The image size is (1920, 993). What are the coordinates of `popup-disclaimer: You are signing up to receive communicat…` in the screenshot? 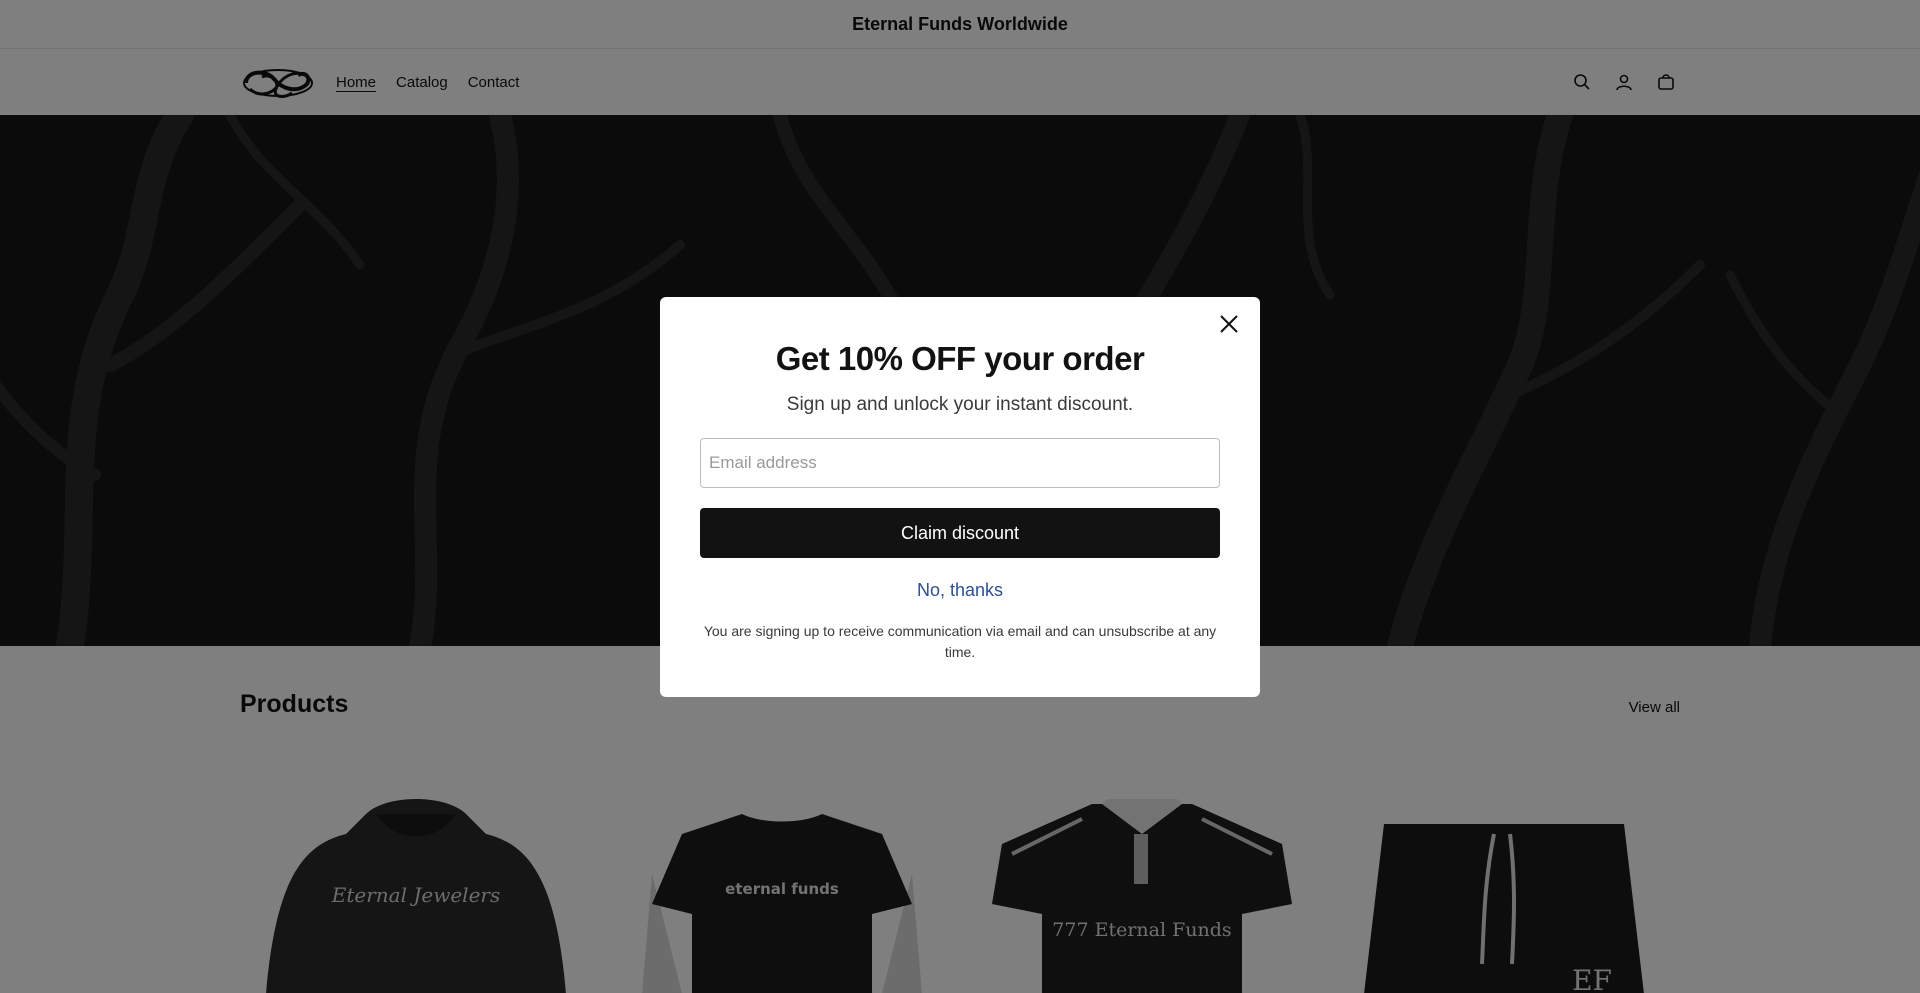 It's located at (960, 641).